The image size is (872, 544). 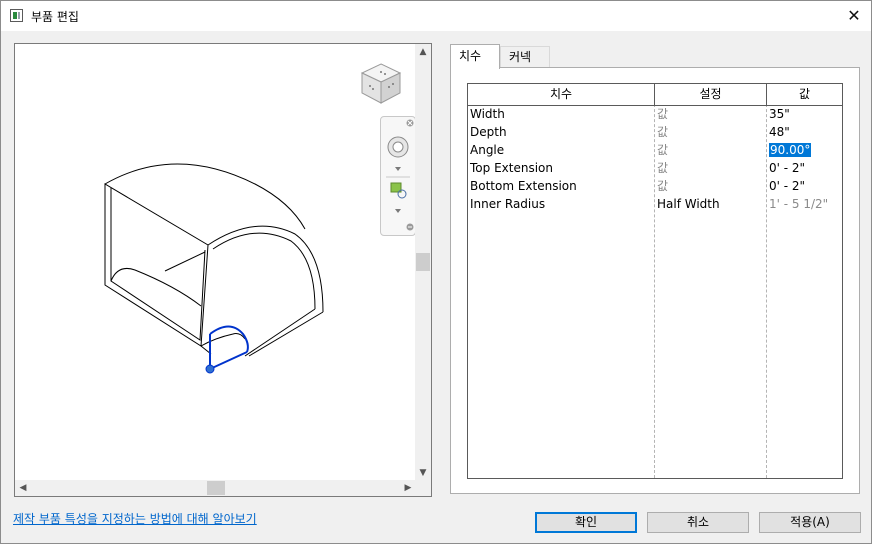 I want to click on row-name: Angle, so click(x=487, y=150).